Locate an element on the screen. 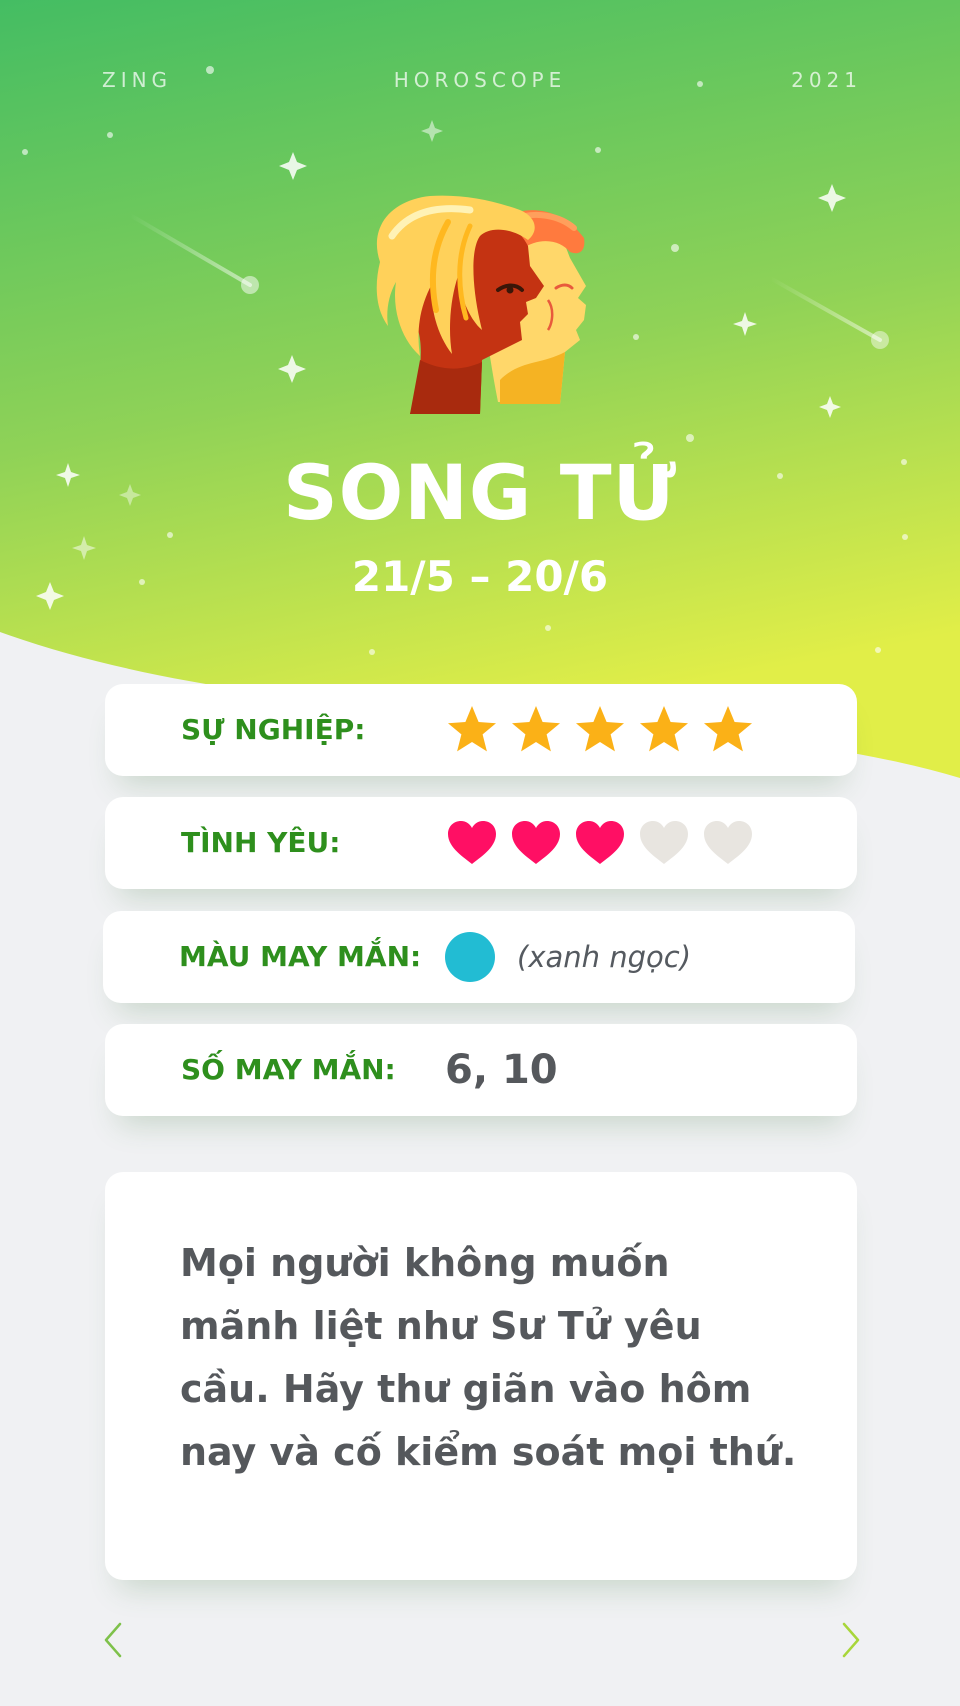  prev-button is located at coordinates (115, 1640).